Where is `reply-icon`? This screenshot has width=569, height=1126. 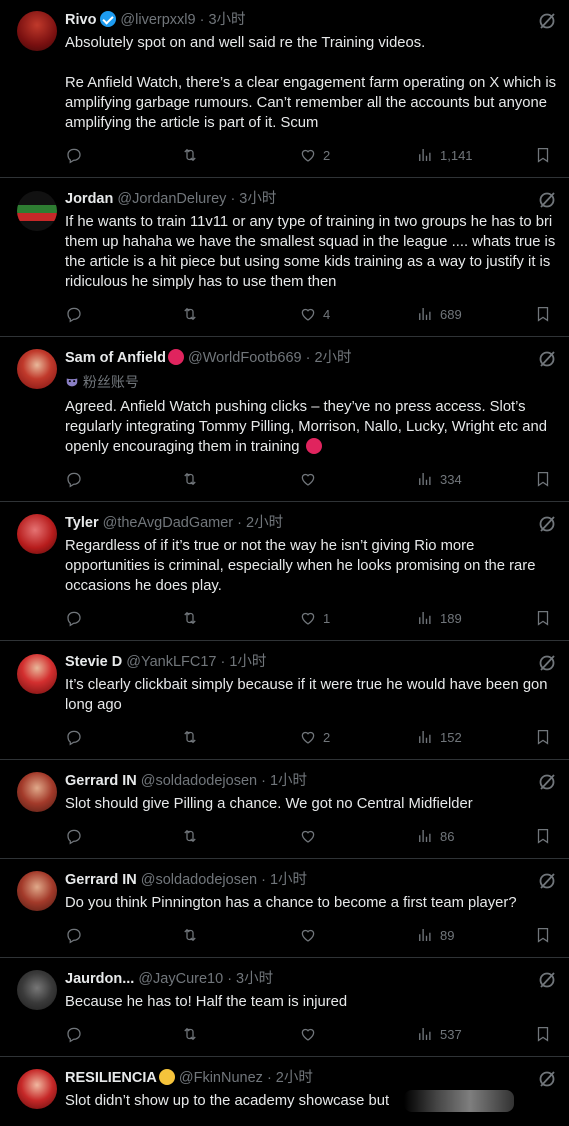 reply-icon is located at coordinates (74, 738).